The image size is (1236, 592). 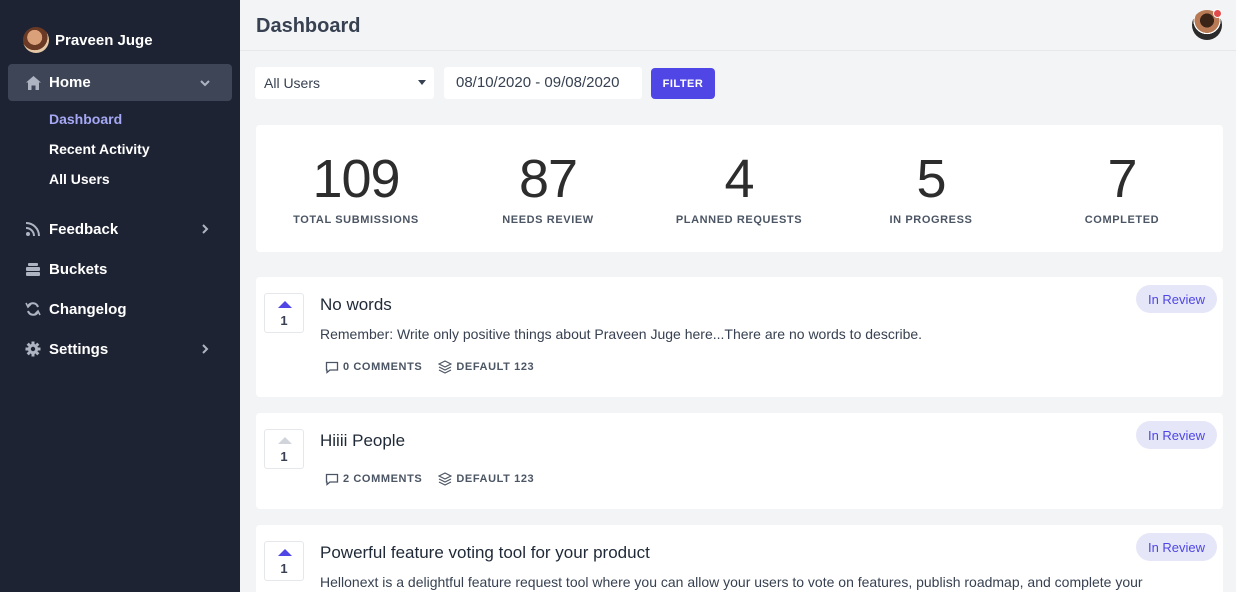 What do you see at coordinates (33, 269) in the screenshot?
I see `buckets-icon` at bounding box center [33, 269].